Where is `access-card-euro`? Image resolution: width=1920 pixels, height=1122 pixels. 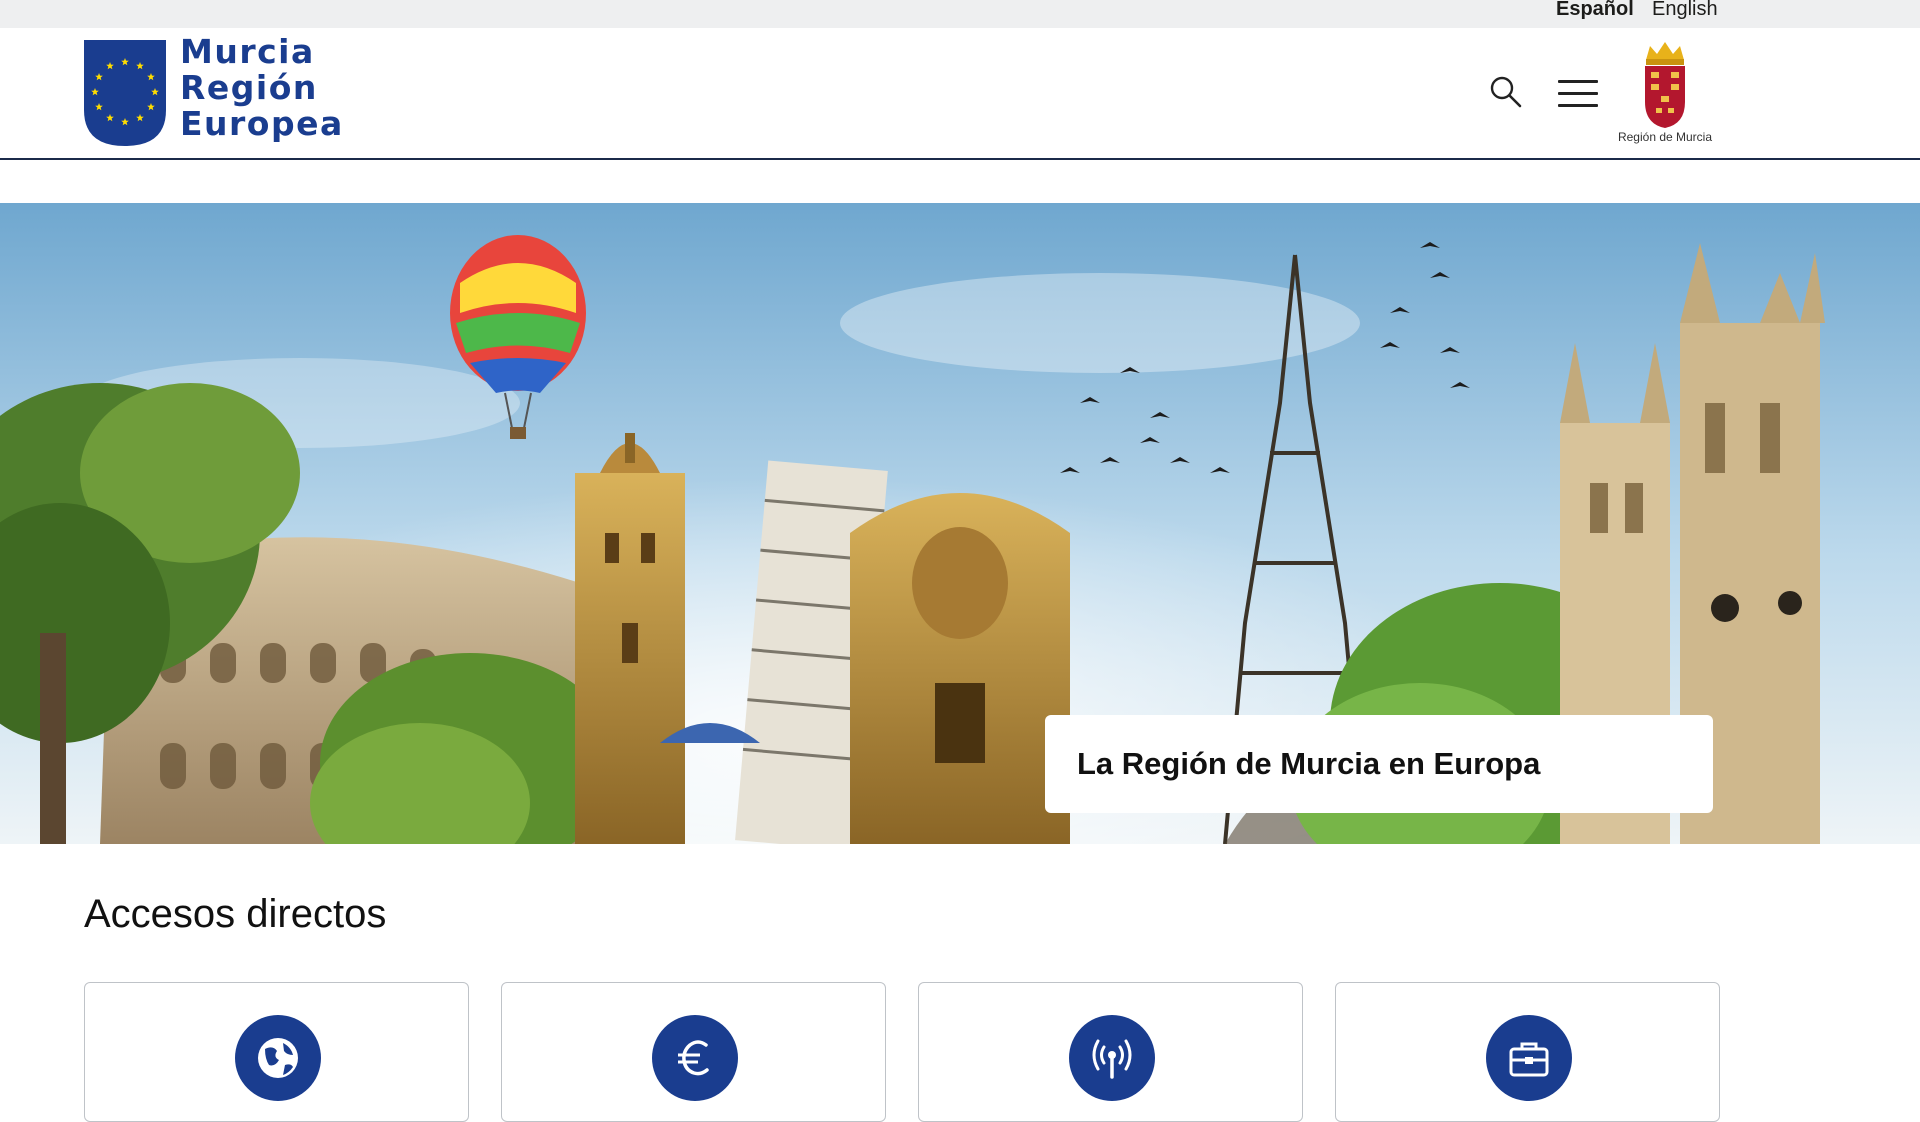 access-card-euro is located at coordinates (693, 1052).